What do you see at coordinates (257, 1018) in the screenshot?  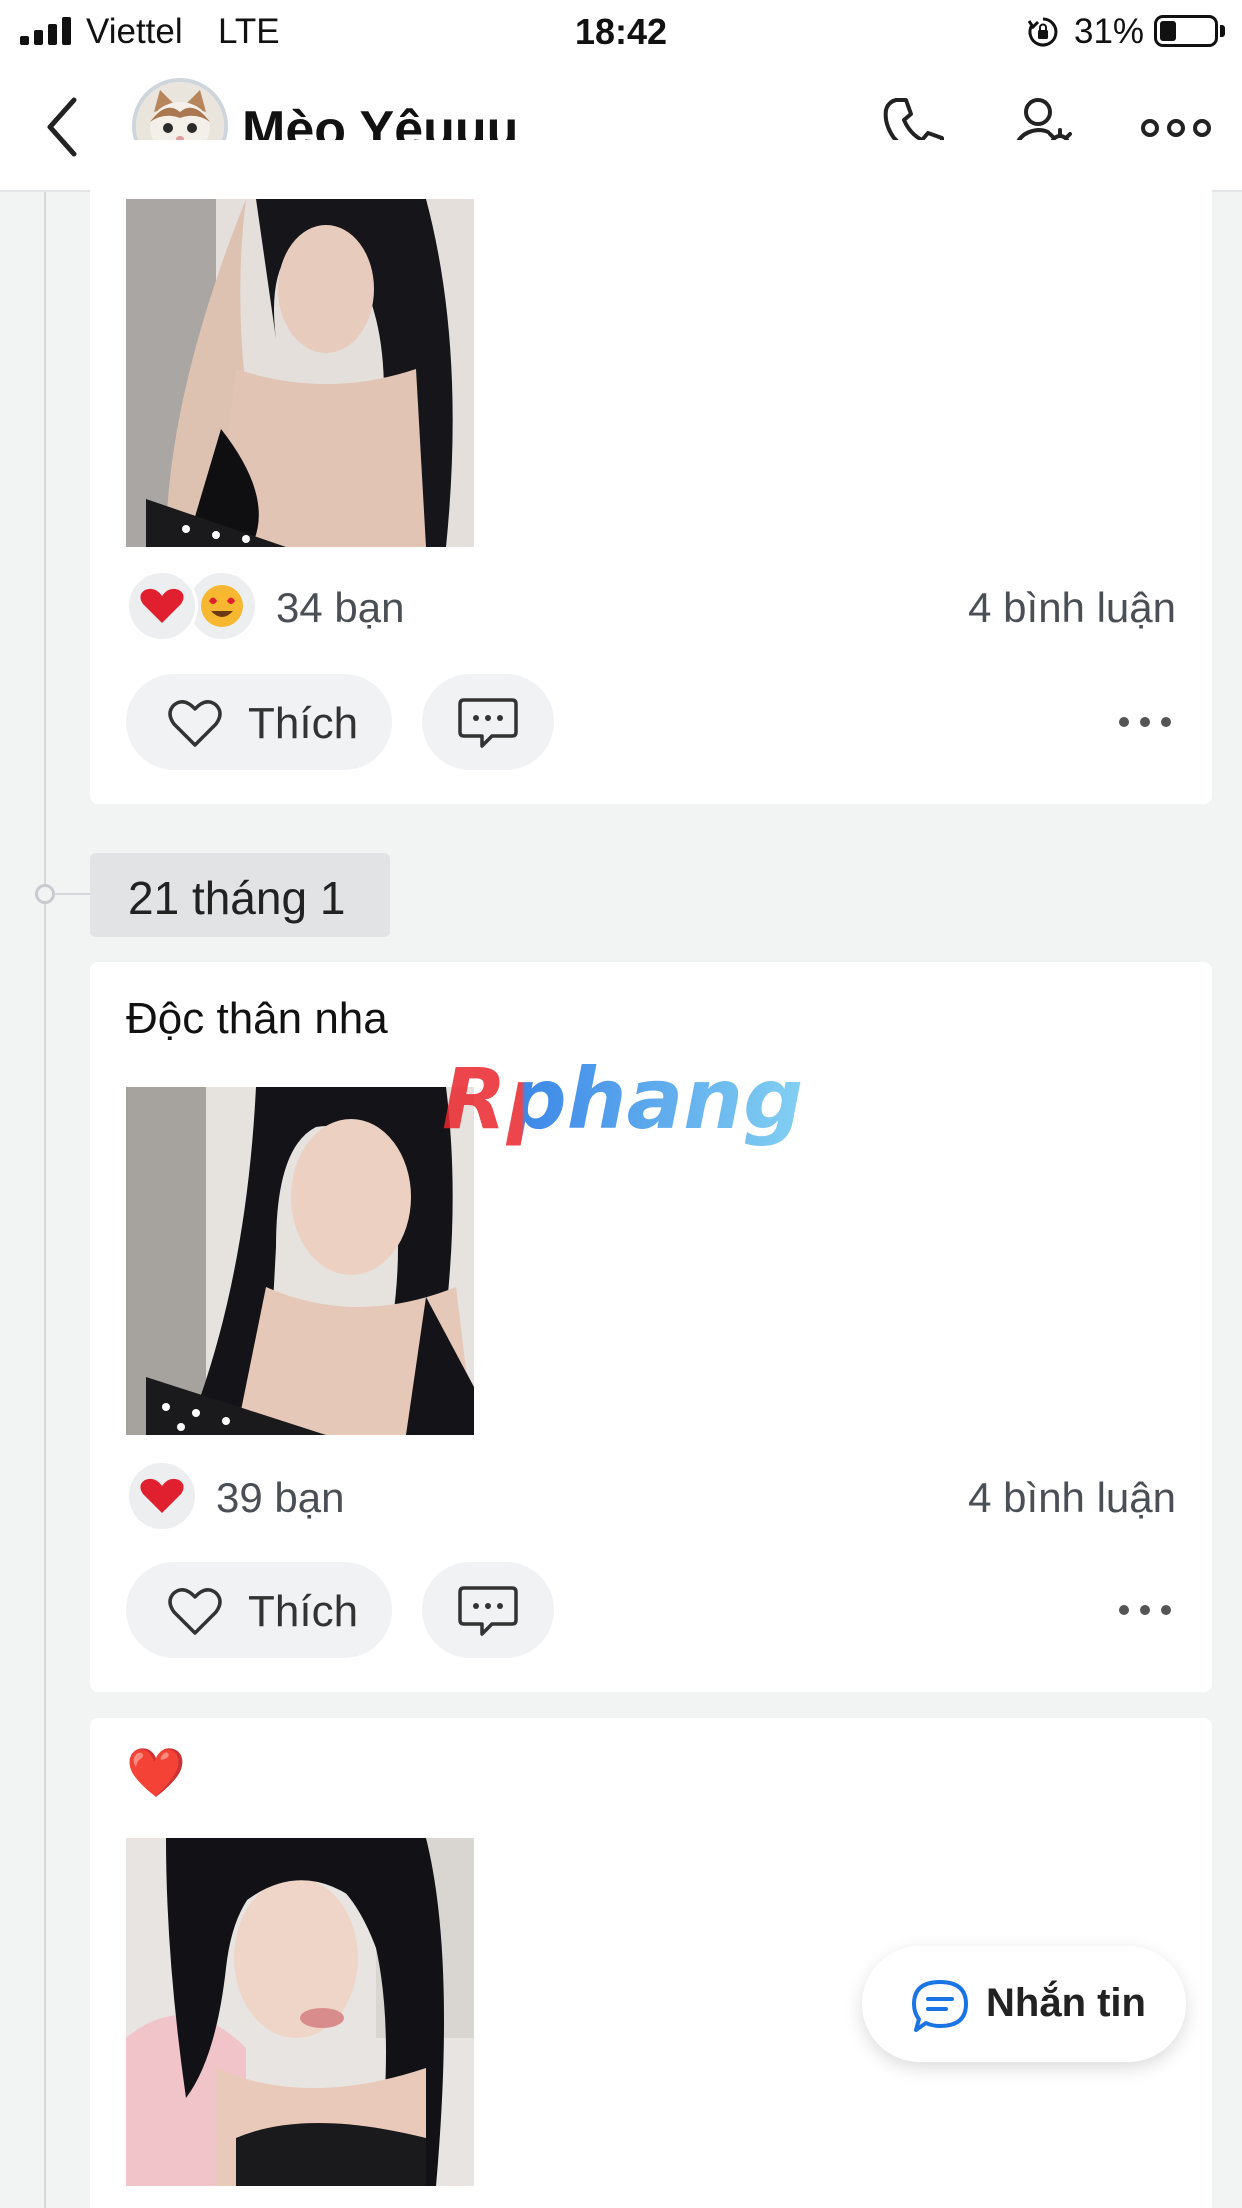 I see `post-text: Độc thân nha` at bounding box center [257, 1018].